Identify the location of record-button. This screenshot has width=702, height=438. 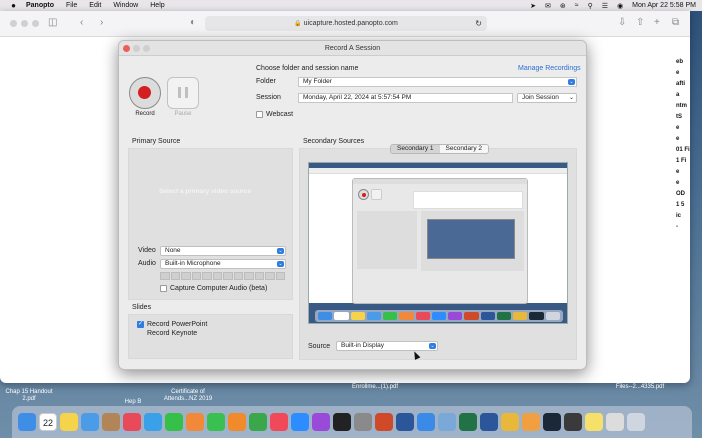
(145, 93).